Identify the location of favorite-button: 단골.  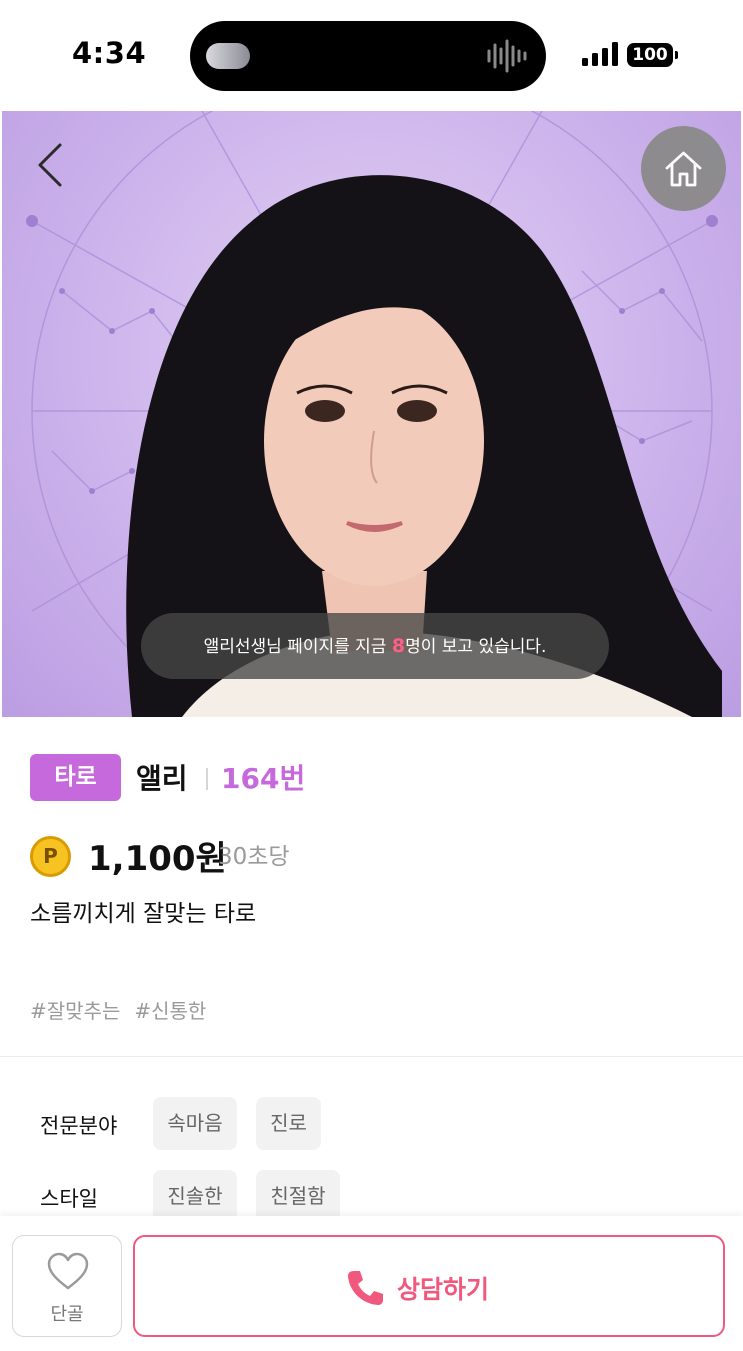
(67, 1286).